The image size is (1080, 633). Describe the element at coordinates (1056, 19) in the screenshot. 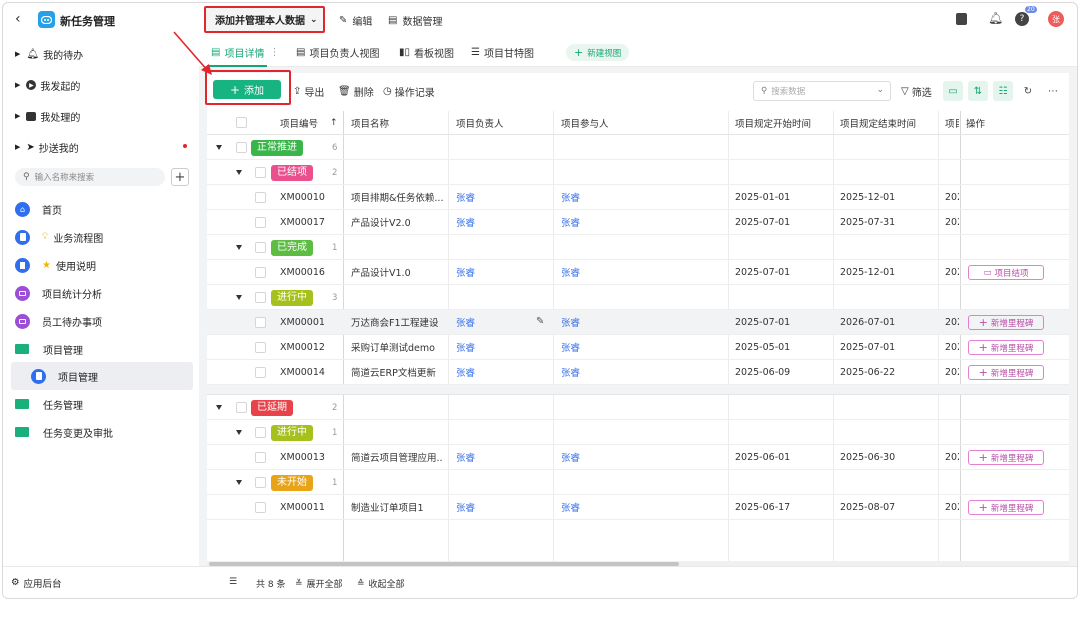

I see `user-avatar: 张` at that location.